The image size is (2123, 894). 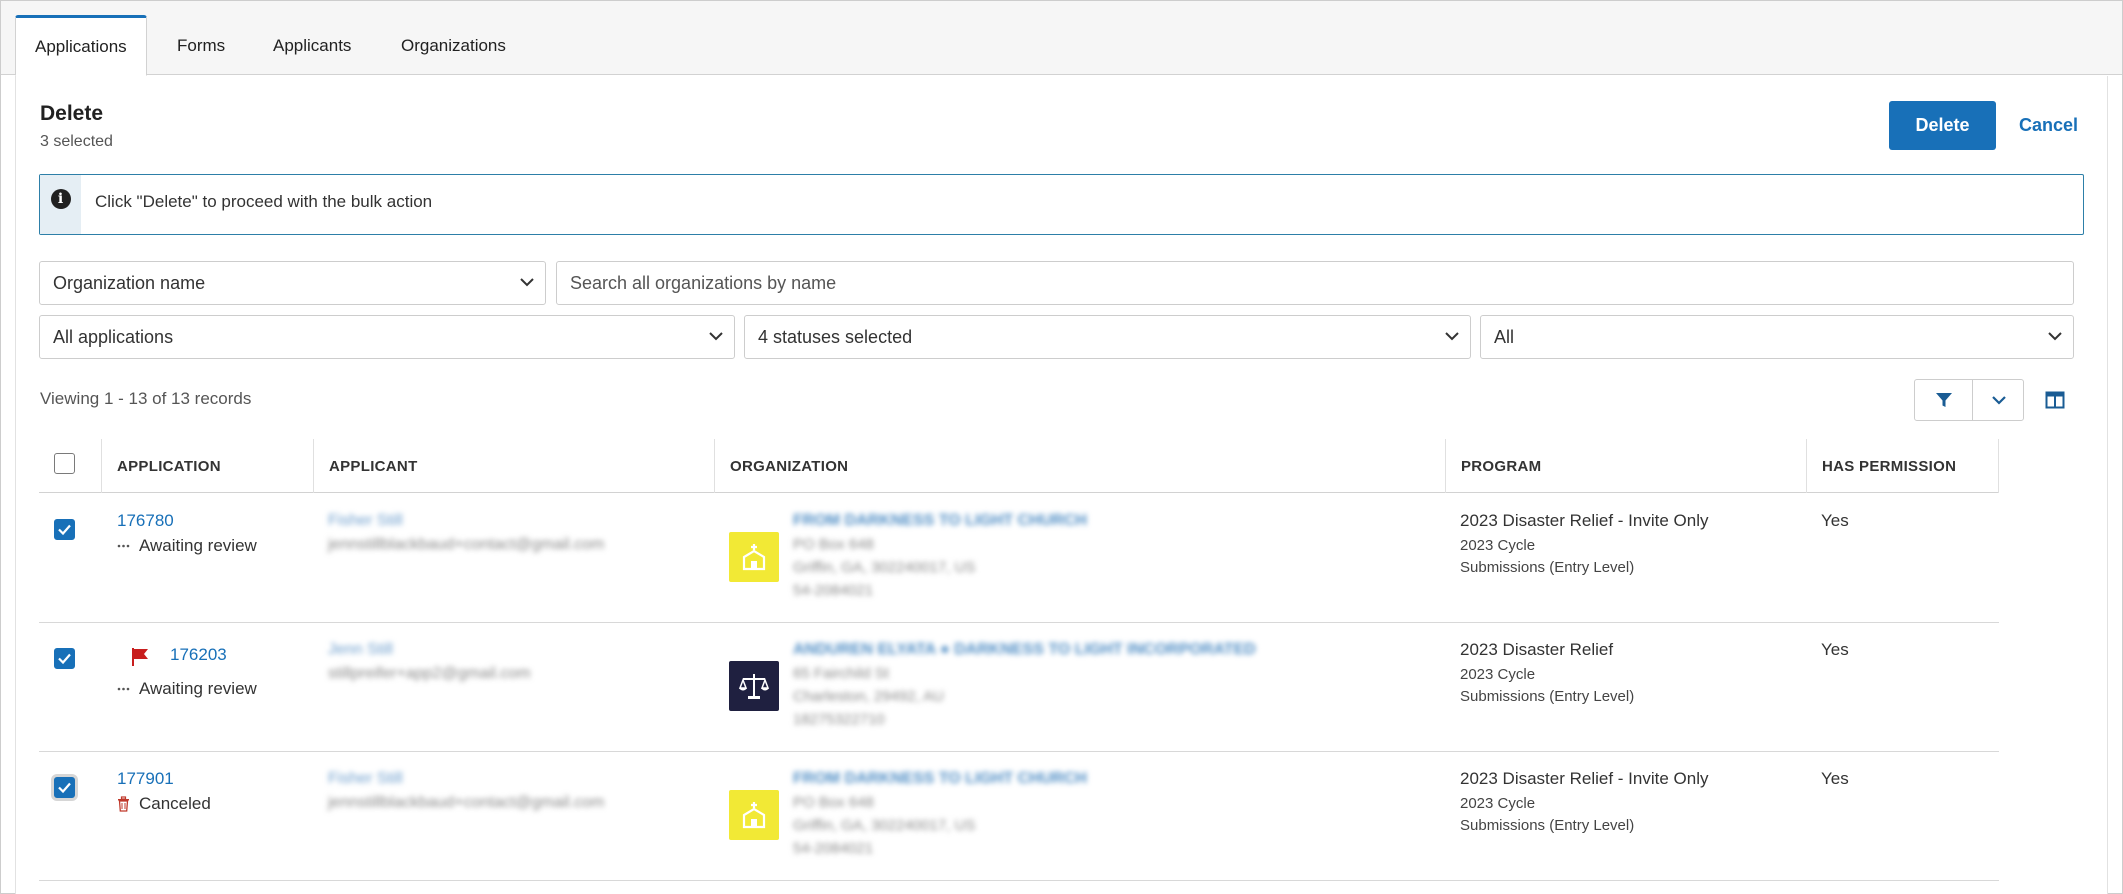 What do you see at coordinates (387, 337) in the screenshot?
I see `applications-filter-select: All applications` at bounding box center [387, 337].